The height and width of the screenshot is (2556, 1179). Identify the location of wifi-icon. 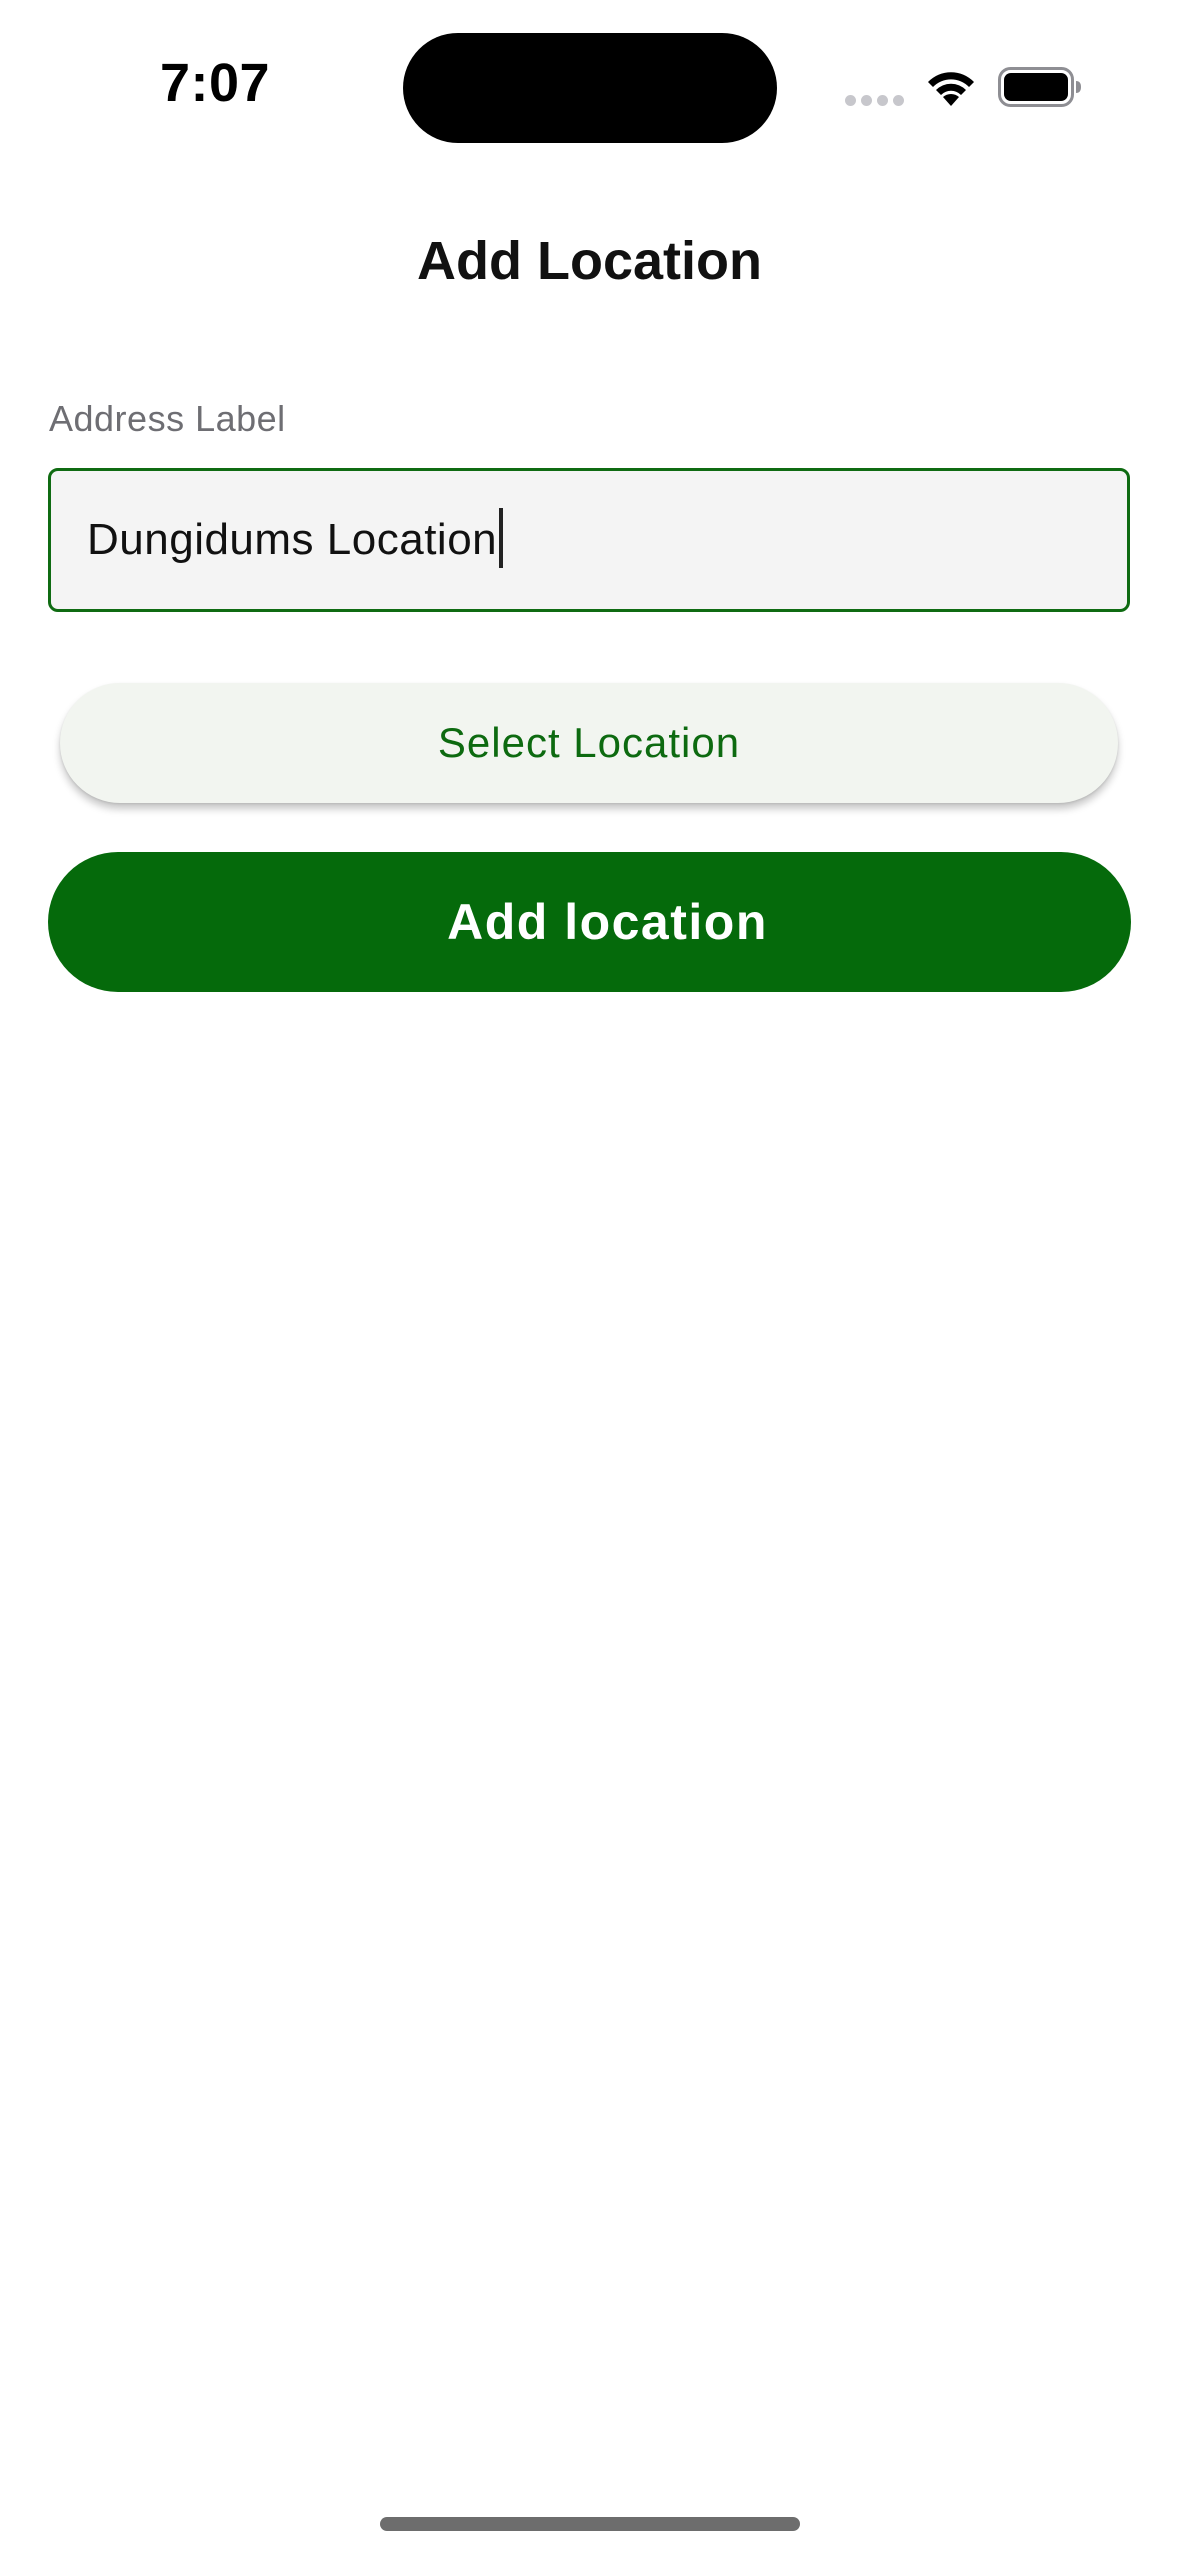
(951, 89).